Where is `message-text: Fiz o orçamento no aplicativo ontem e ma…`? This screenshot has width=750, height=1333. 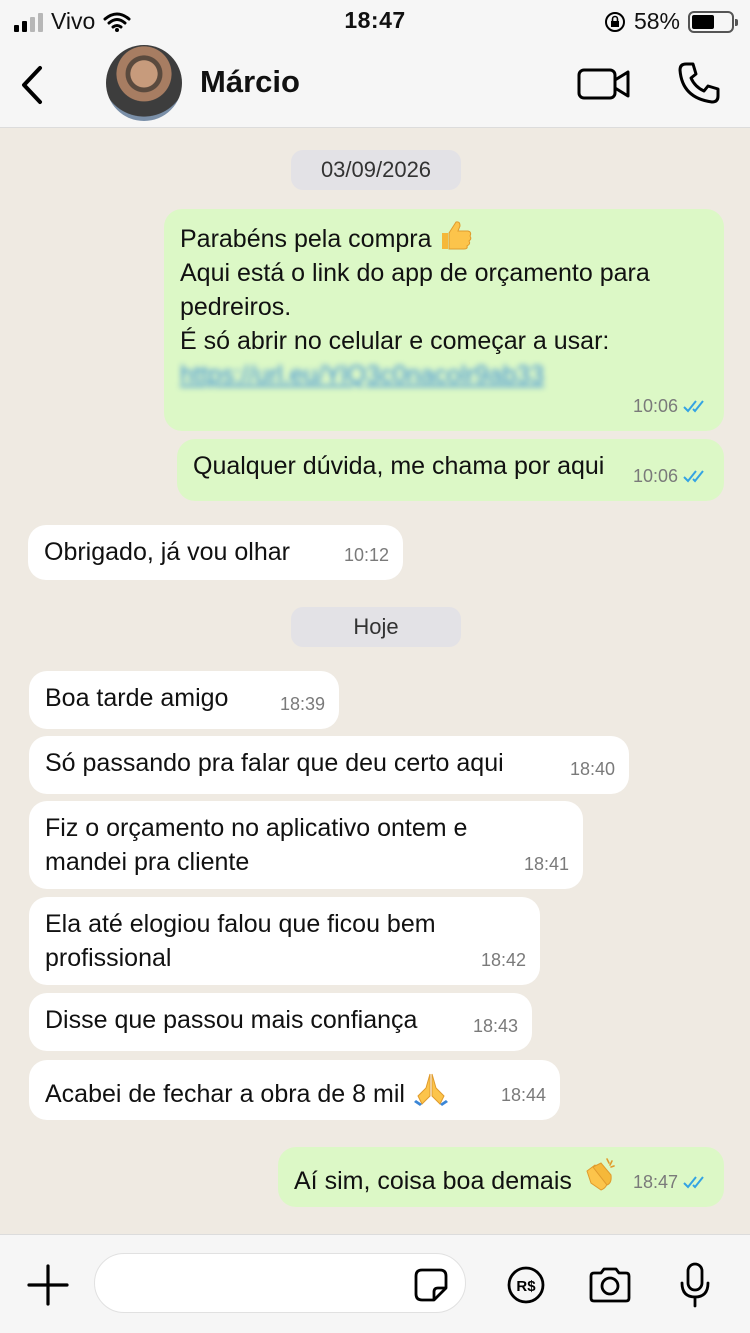
message-text: Fiz o orçamento no aplicativo ontem e ma… is located at coordinates (256, 845).